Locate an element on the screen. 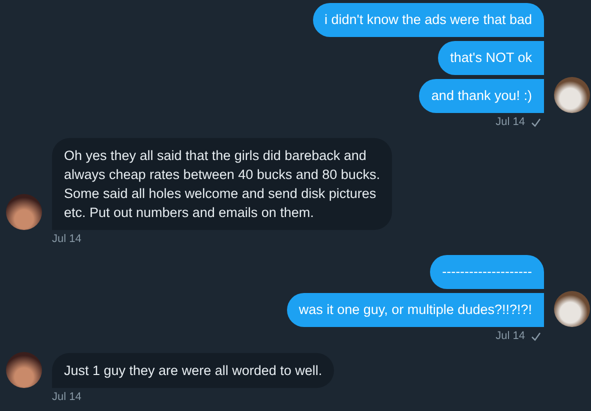 This screenshot has width=591, height=411. message-bubble: Just 1 guy they are were all worded to well. is located at coordinates (193, 370).